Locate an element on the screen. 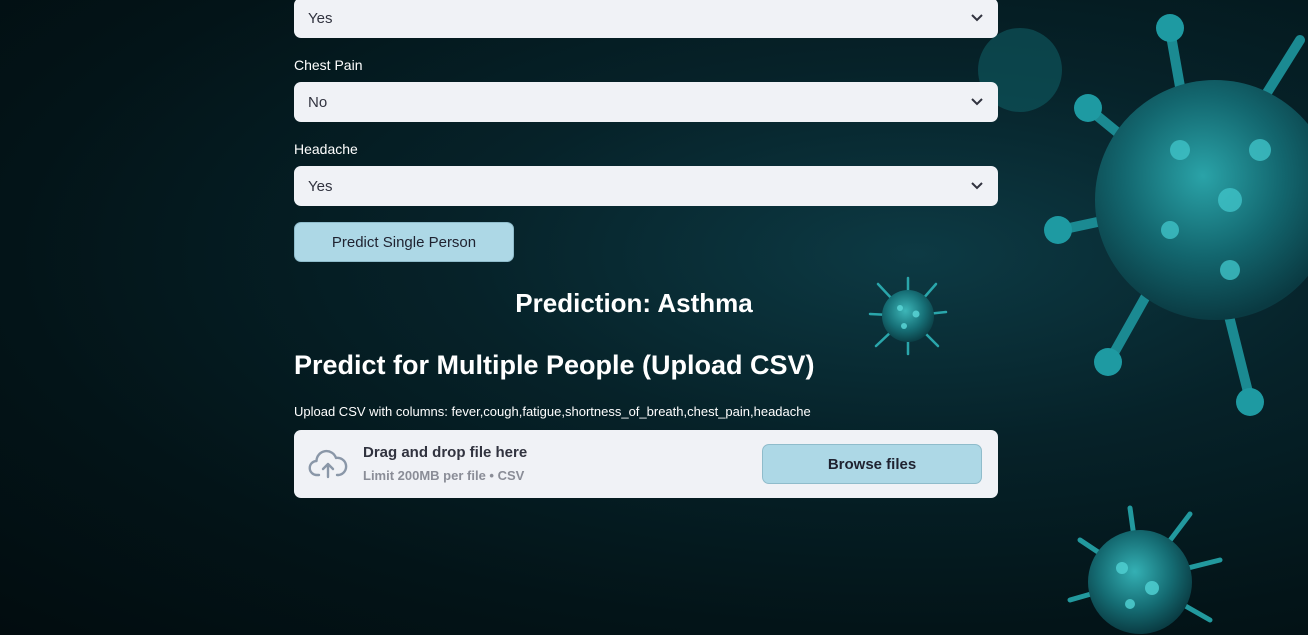 The width and height of the screenshot is (1308, 635). prediction-result: Prediction: Asthma is located at coordinates (634, 303).